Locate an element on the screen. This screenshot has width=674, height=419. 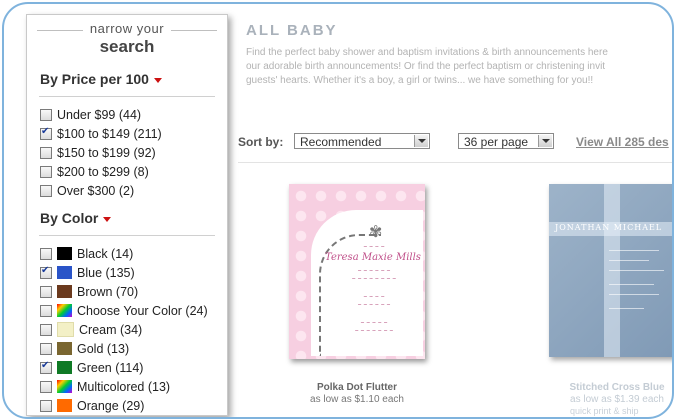
search-label: search is located at coordinates (127, 46).